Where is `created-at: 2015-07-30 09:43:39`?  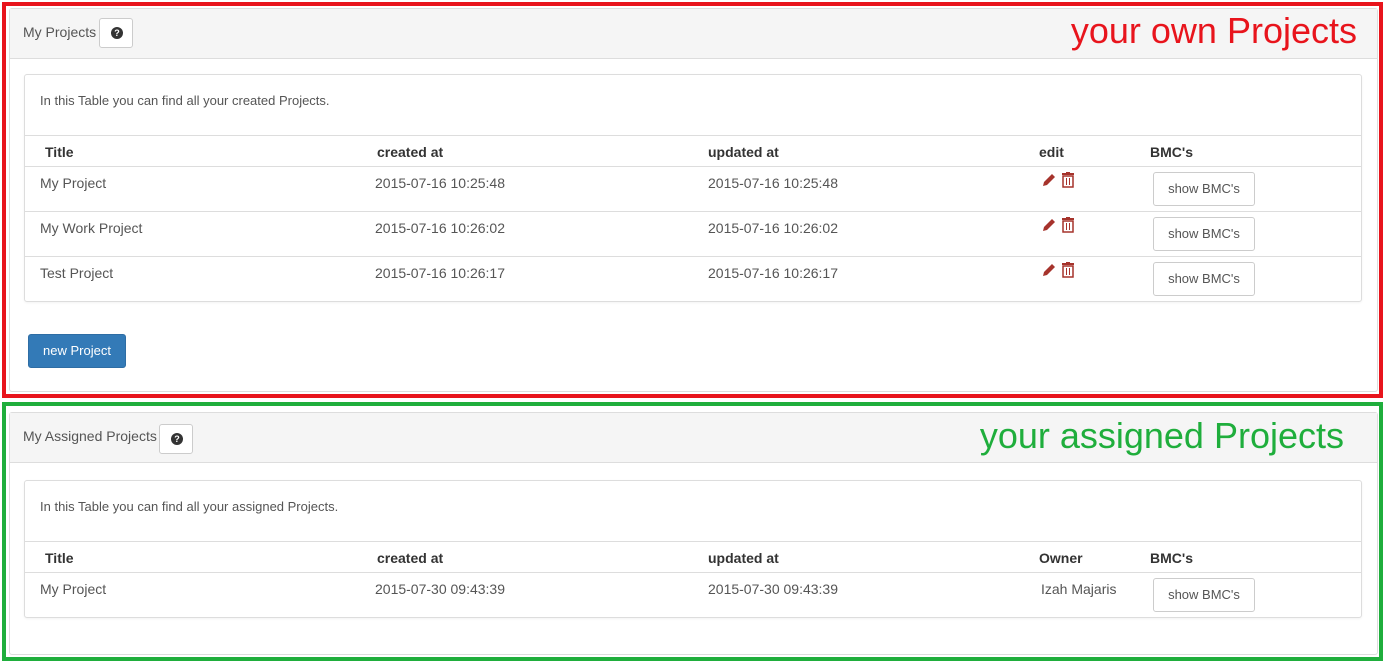 created-at: 2015-07-30 09:43:39 is located at coordinates (440, 589).